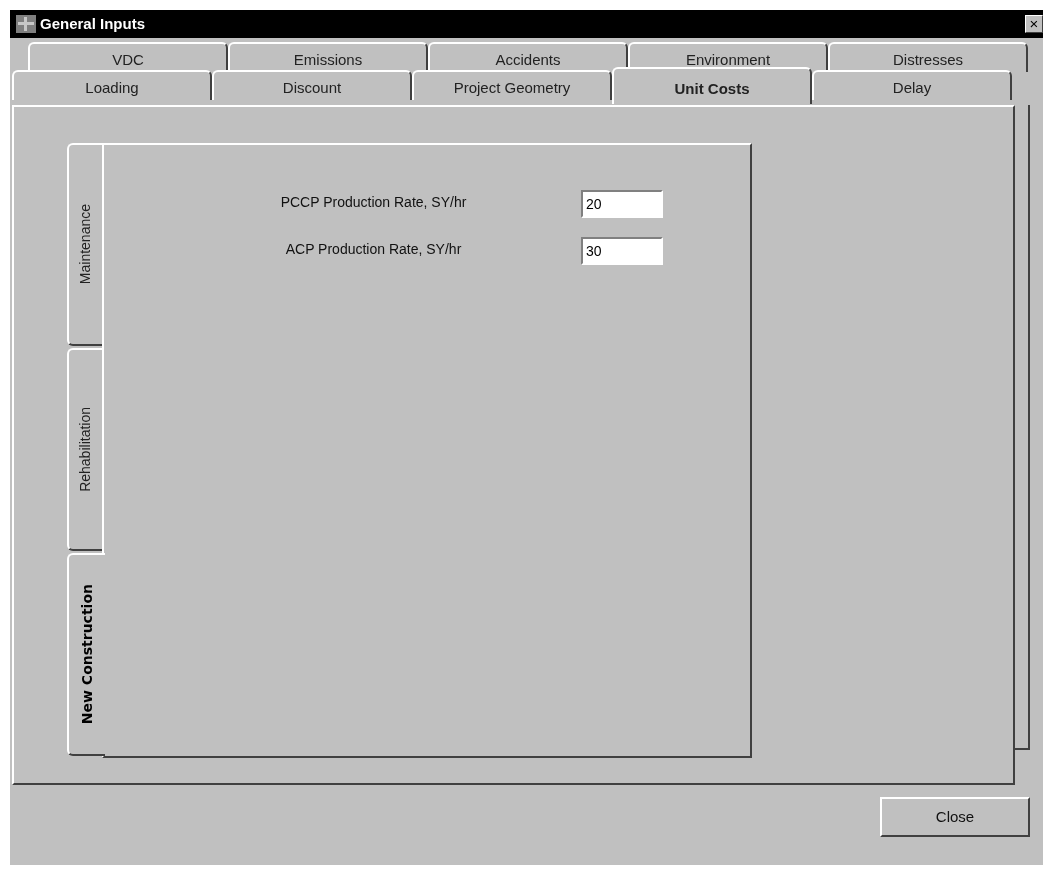  What do you see at coordinates (373, 249) in the screenshot?
I see `field-label: ACP Production Rate, SY/hr` at bounding box center [373, 249].